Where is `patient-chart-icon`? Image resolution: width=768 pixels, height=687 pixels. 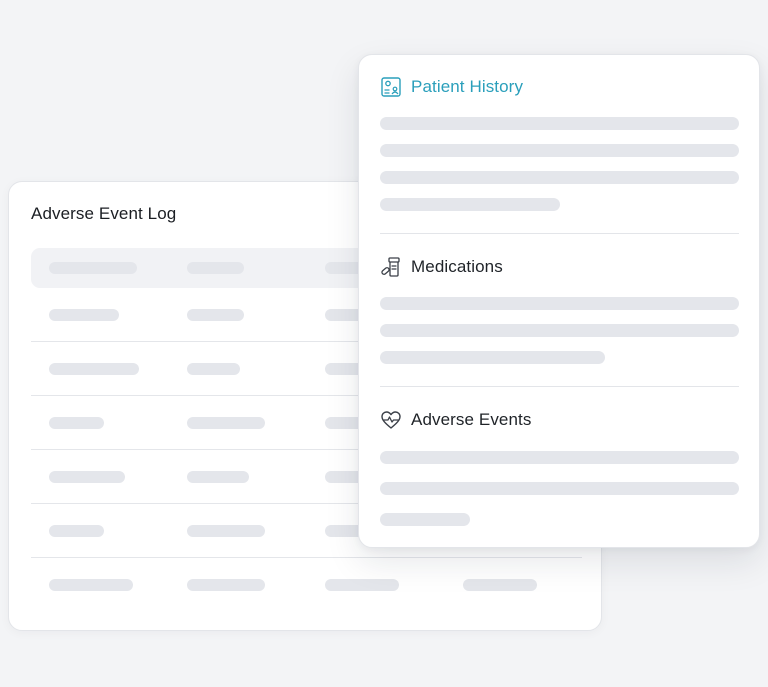 patient-chart-icon is located at coordinates (391, 87).